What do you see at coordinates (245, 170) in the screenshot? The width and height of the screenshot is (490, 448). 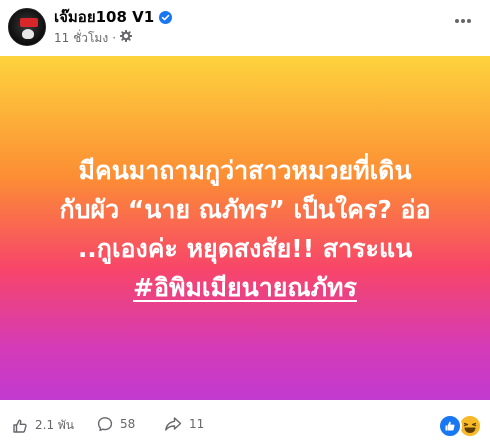 I see `post-text-line: มีคนมาถามกูว่าสาวหมวยที่เดิน` at bounding box center [245, 170].